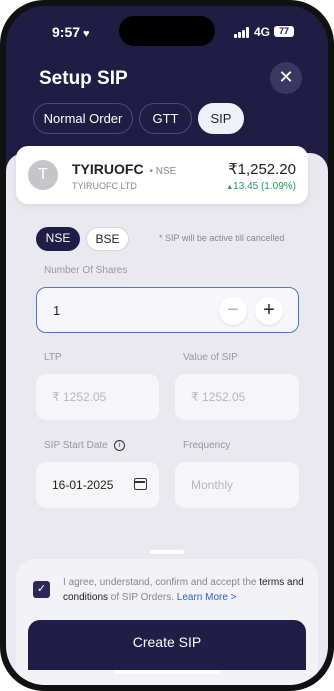 This screenshot has height=691, width=334. I want to click on tab-gtt: GTT, so click(165, 118).